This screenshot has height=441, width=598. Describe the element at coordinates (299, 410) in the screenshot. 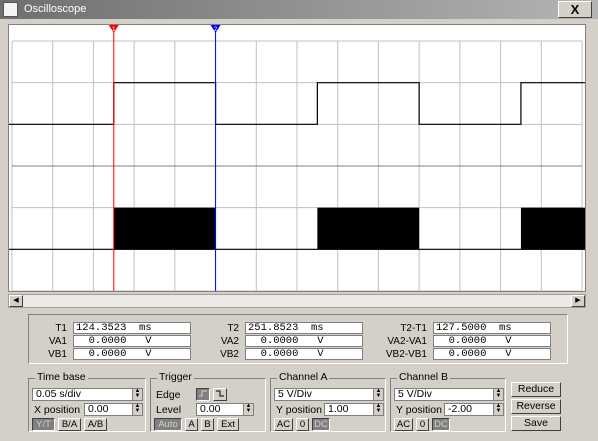

I see `channel-a-ypos-label: Y position` at that location.